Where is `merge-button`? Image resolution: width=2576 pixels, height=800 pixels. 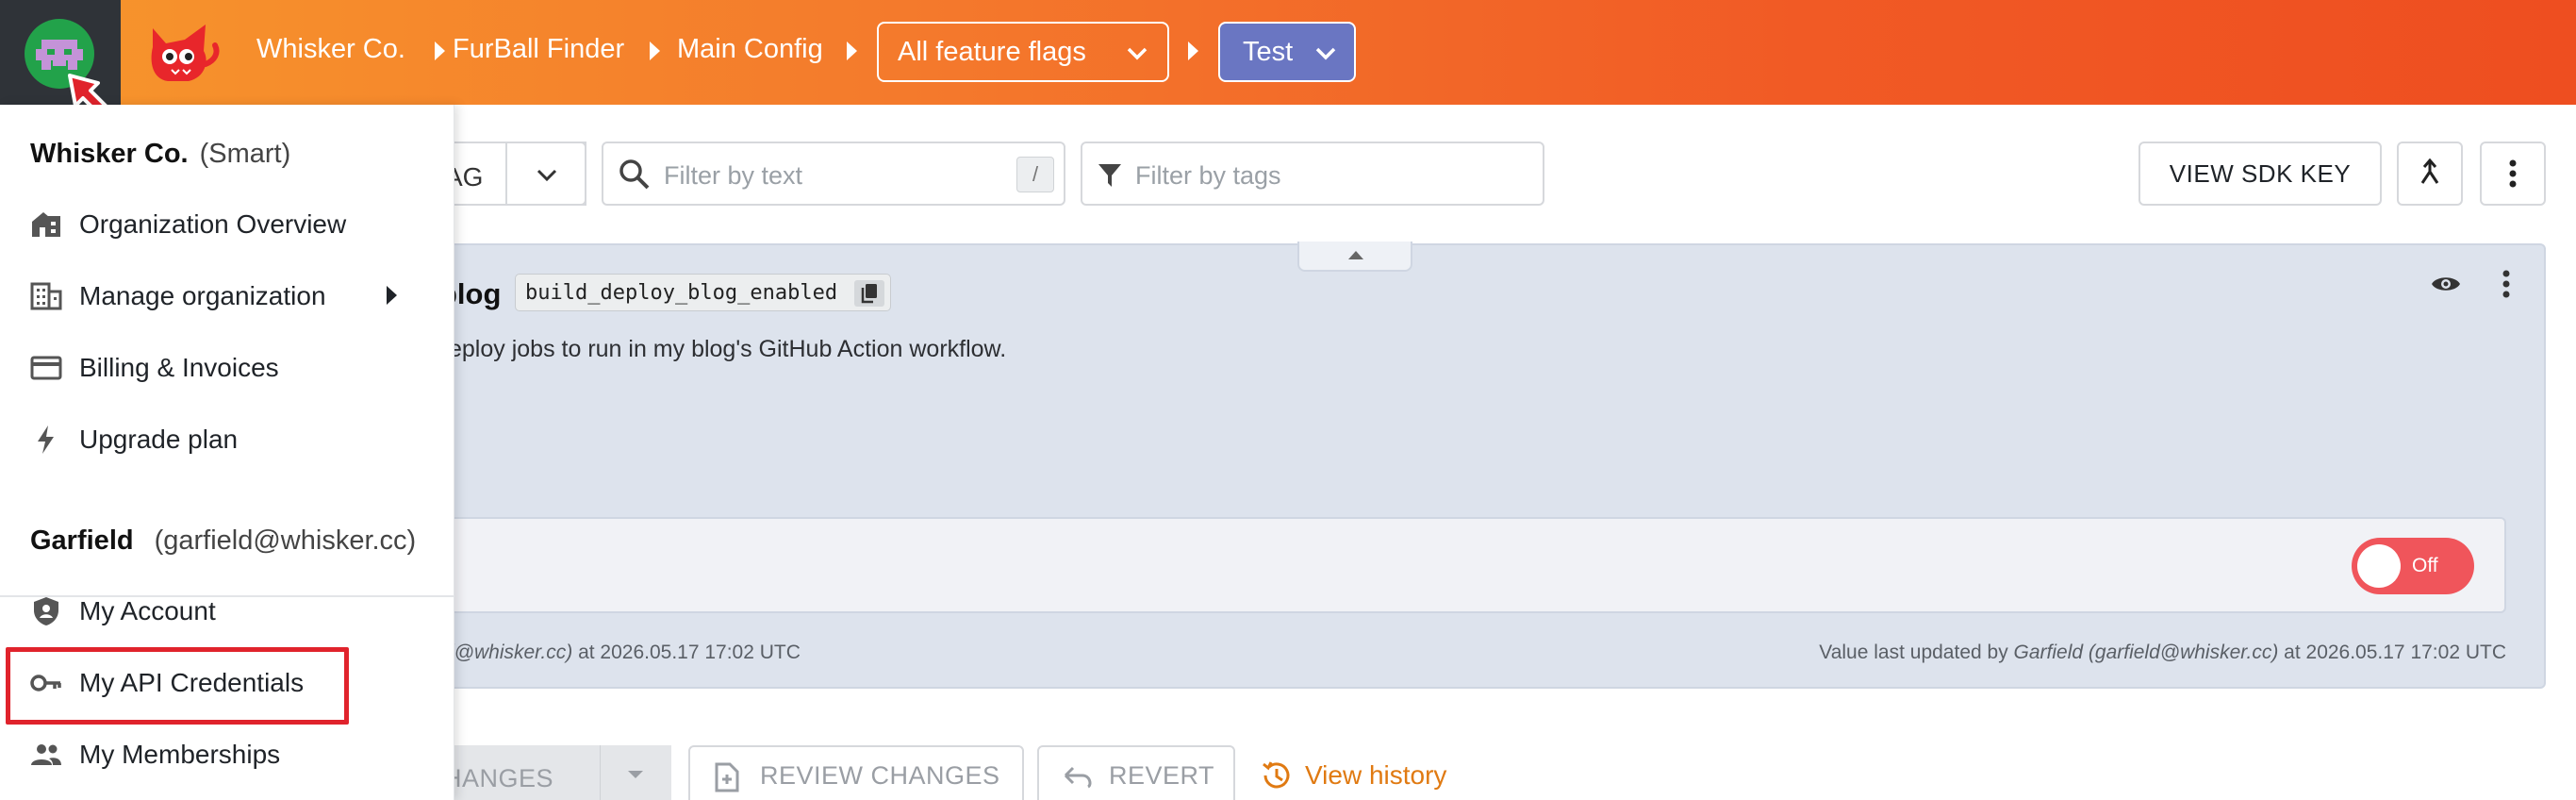 merge-button is located at coordinates (2430, 174).